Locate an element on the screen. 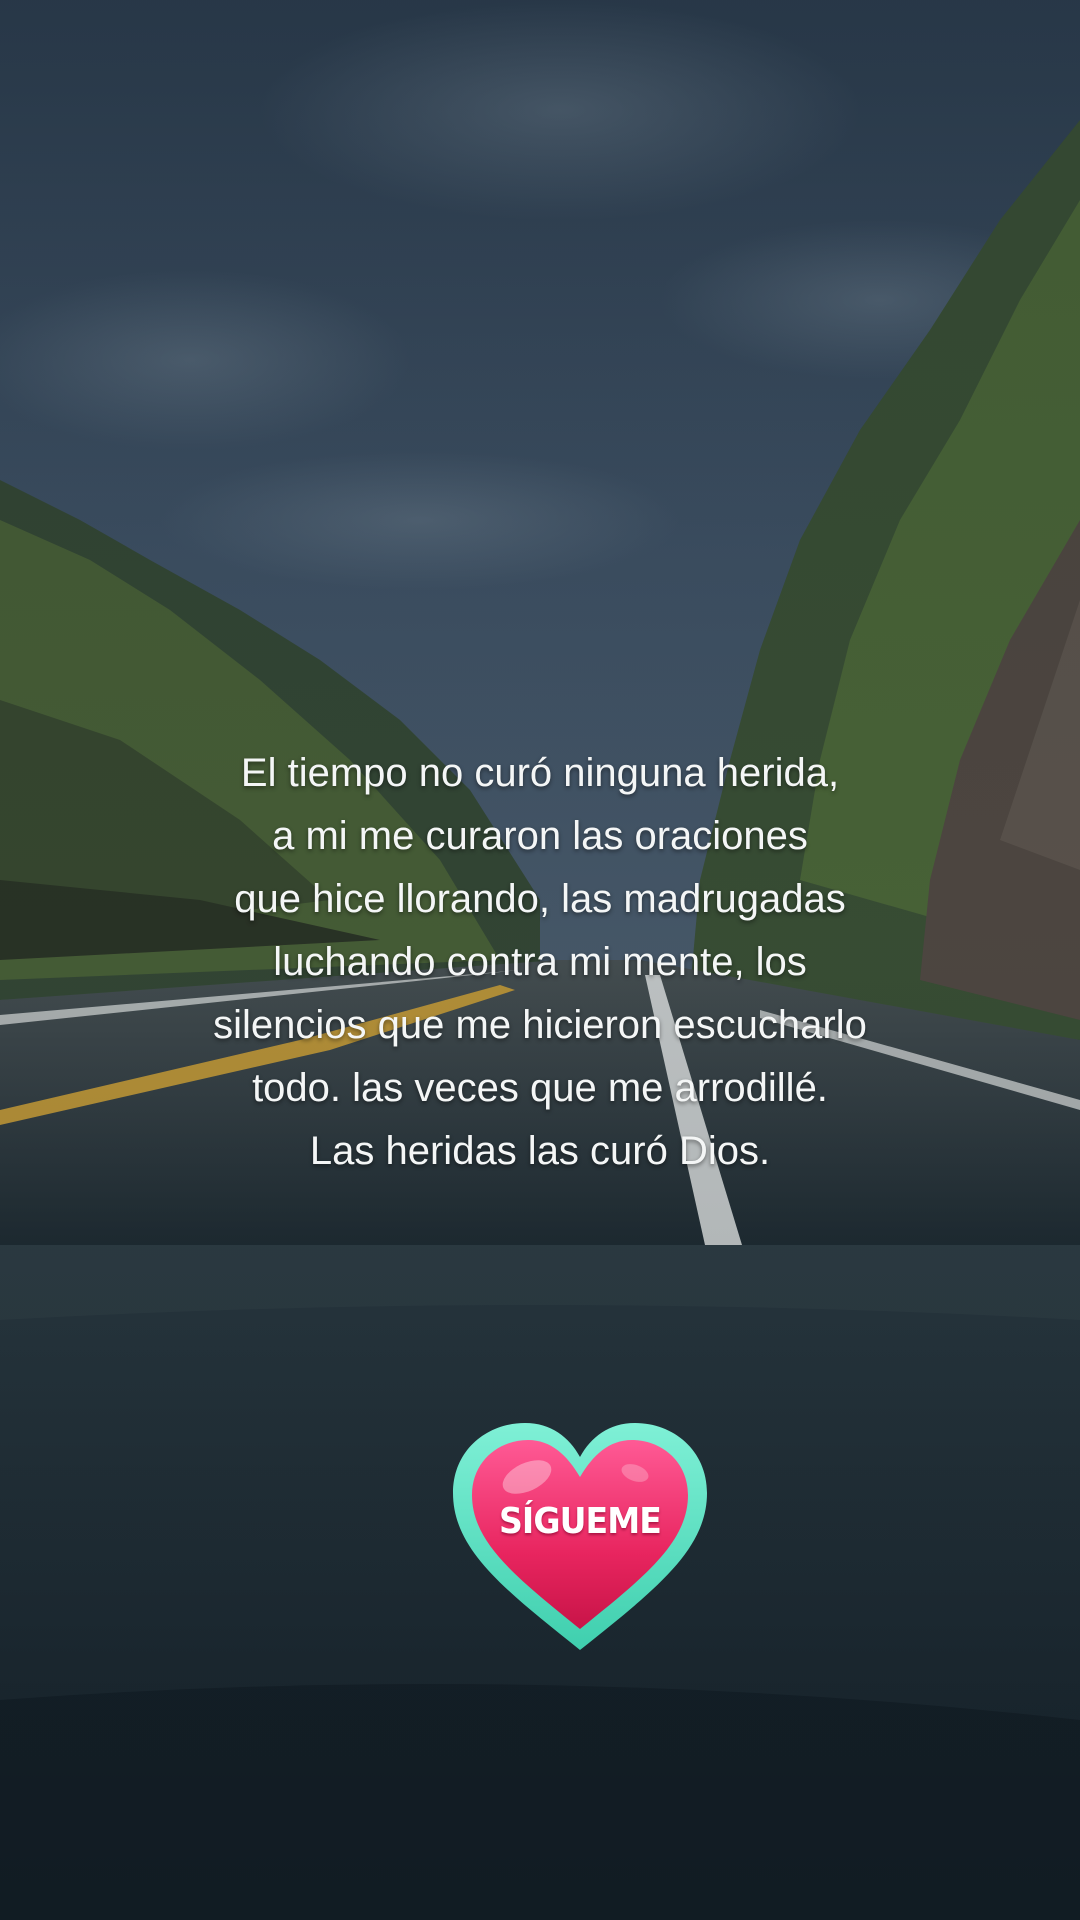 The height and width of the screenshot is (1920, 1080). quote-line: que hice llorando, las madrugadas is located at coordinates (540, 899).